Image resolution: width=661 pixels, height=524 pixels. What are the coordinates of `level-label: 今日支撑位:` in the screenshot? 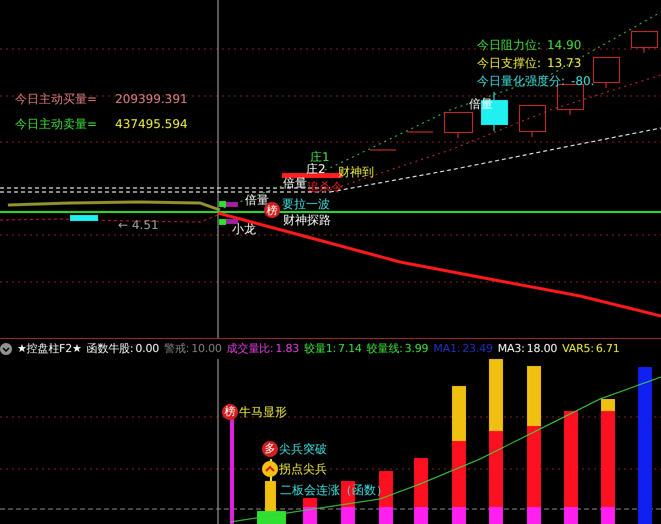 It's located at (509, 63).